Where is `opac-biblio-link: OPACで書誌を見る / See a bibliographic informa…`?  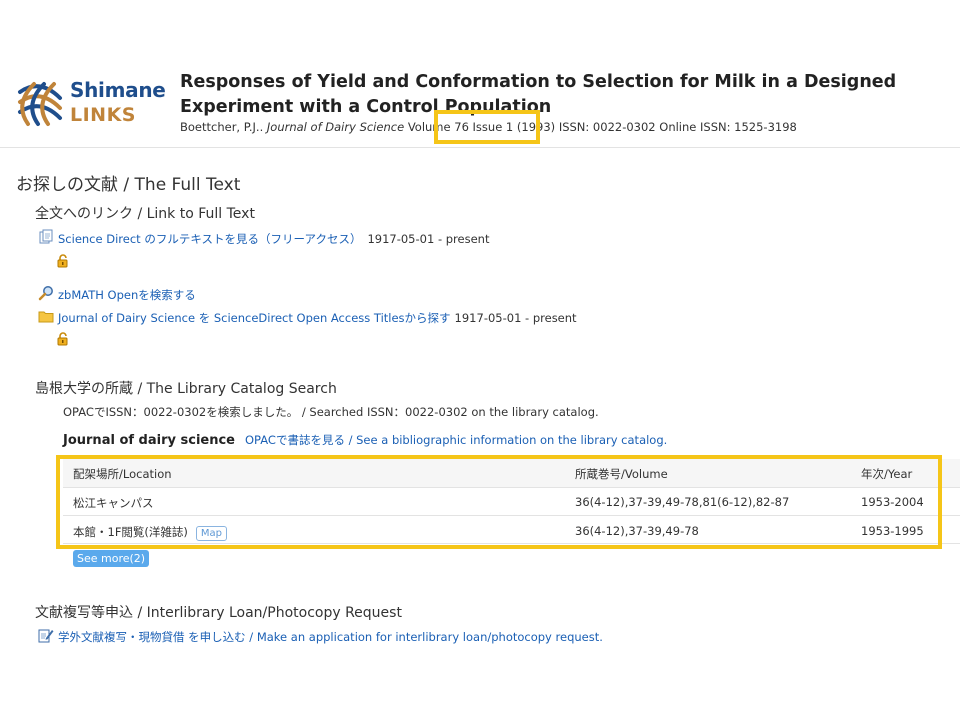
opac-biblio-link: OPACで書誌を見る / See a bibliographic informa… is located at coordinates (456, 440).